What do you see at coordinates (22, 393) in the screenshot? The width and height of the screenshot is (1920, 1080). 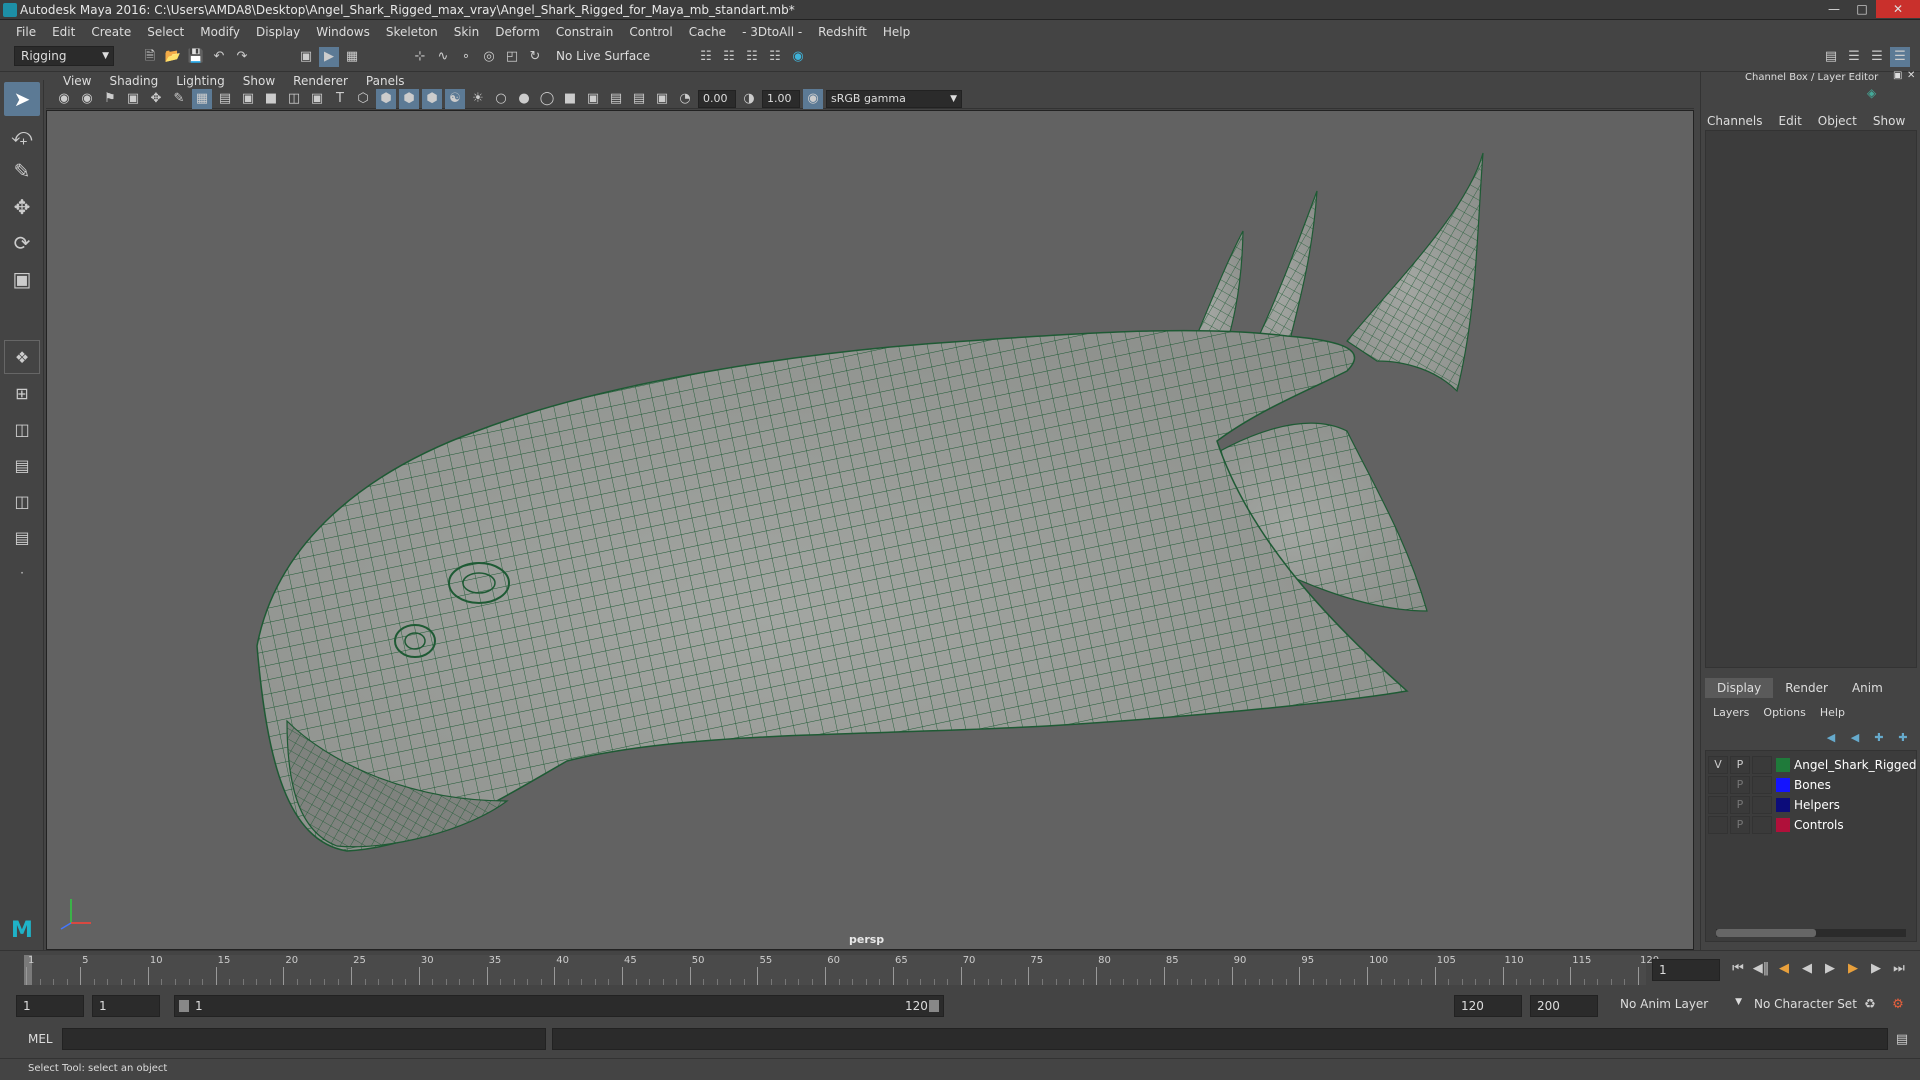 I see `four-view-layout-icon: ⊞` at bounding box center [22, 393].